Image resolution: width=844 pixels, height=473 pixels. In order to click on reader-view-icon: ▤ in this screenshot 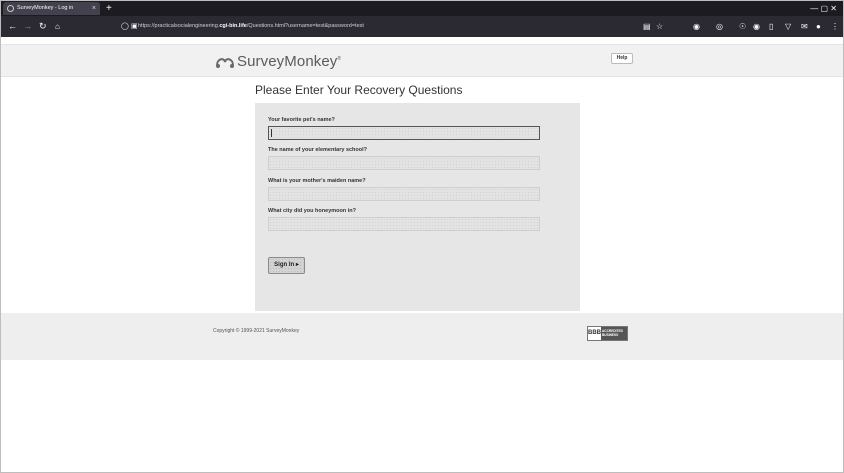, I will do `click(647, 26)`.